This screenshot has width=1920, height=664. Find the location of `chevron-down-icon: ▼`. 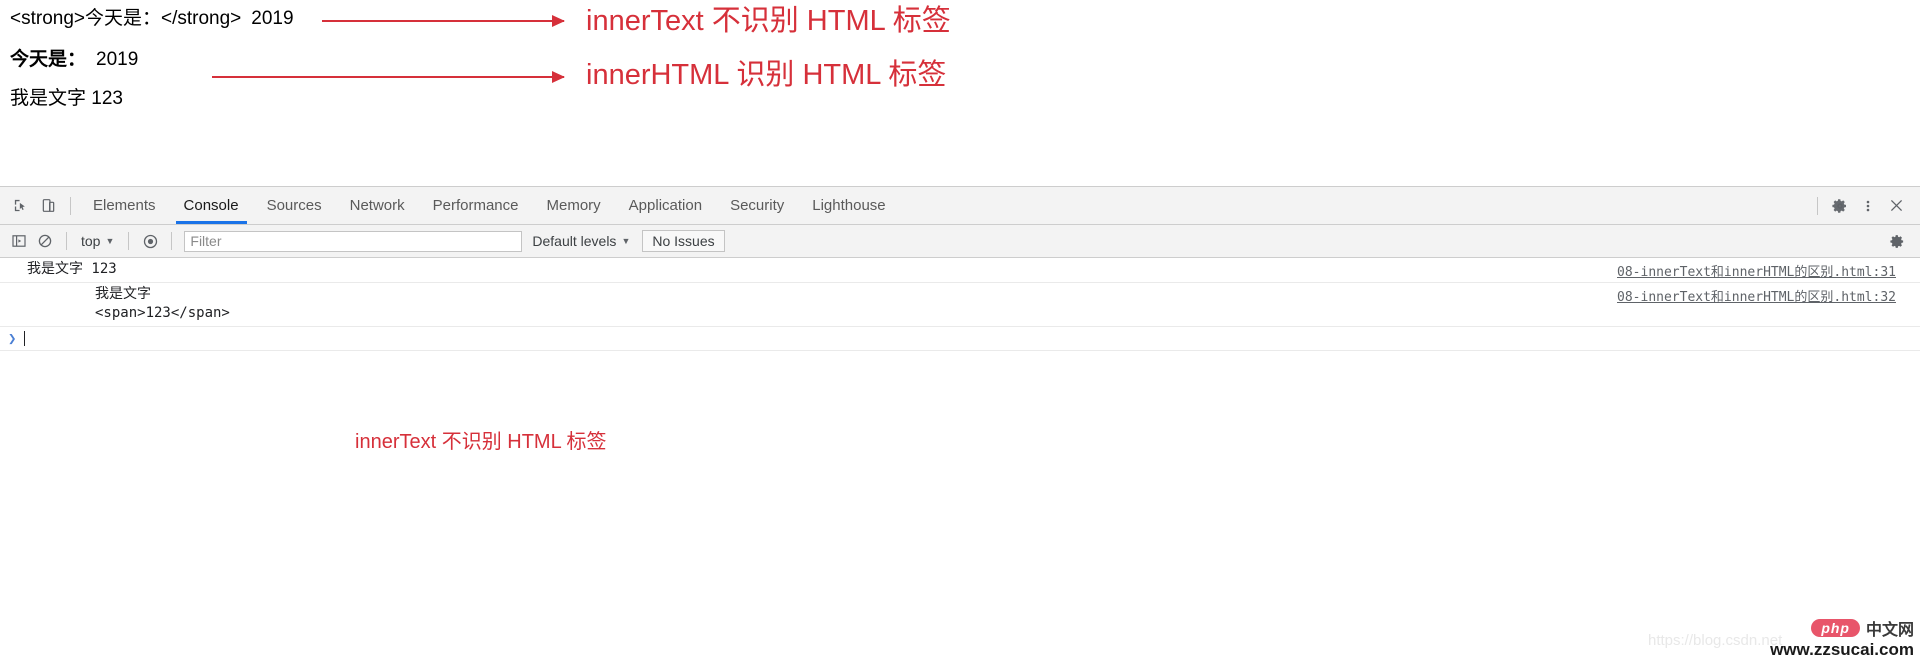

chevron-down-icon: ▼ is located at coordinates (110, 241).